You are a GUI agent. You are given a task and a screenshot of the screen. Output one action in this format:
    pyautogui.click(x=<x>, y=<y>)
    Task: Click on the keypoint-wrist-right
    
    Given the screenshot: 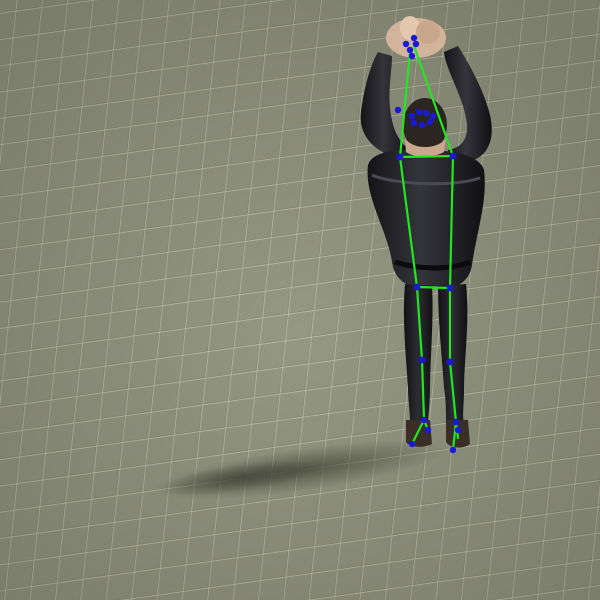 What is the action you would take?
    pyautogui.click(x=414, y=38)
    